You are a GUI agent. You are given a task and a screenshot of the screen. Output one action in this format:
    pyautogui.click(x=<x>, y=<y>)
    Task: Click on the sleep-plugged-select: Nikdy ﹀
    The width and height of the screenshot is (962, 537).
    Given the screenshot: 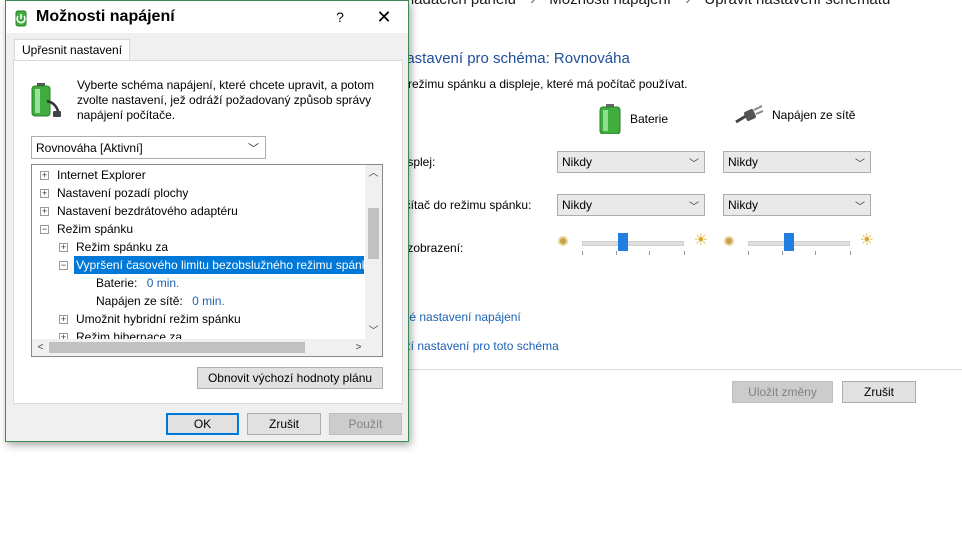 What is the action you would take?
    pyautogui.click(x=797, y=205)
    